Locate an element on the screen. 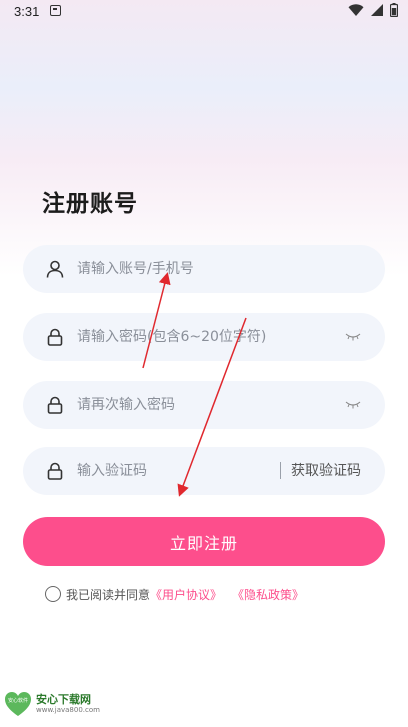 This screenshot has height=727, width=408. watermark-title: 安心下载网 is located at coordinates (63, 699).